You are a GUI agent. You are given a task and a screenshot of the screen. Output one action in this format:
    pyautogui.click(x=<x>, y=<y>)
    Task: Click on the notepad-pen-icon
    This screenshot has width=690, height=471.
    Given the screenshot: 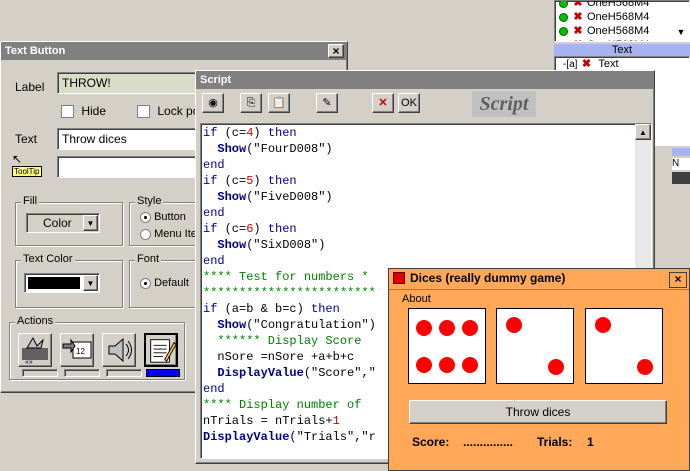 What is the action you would take?
    pyautogui.click(x=163, y=351)
    